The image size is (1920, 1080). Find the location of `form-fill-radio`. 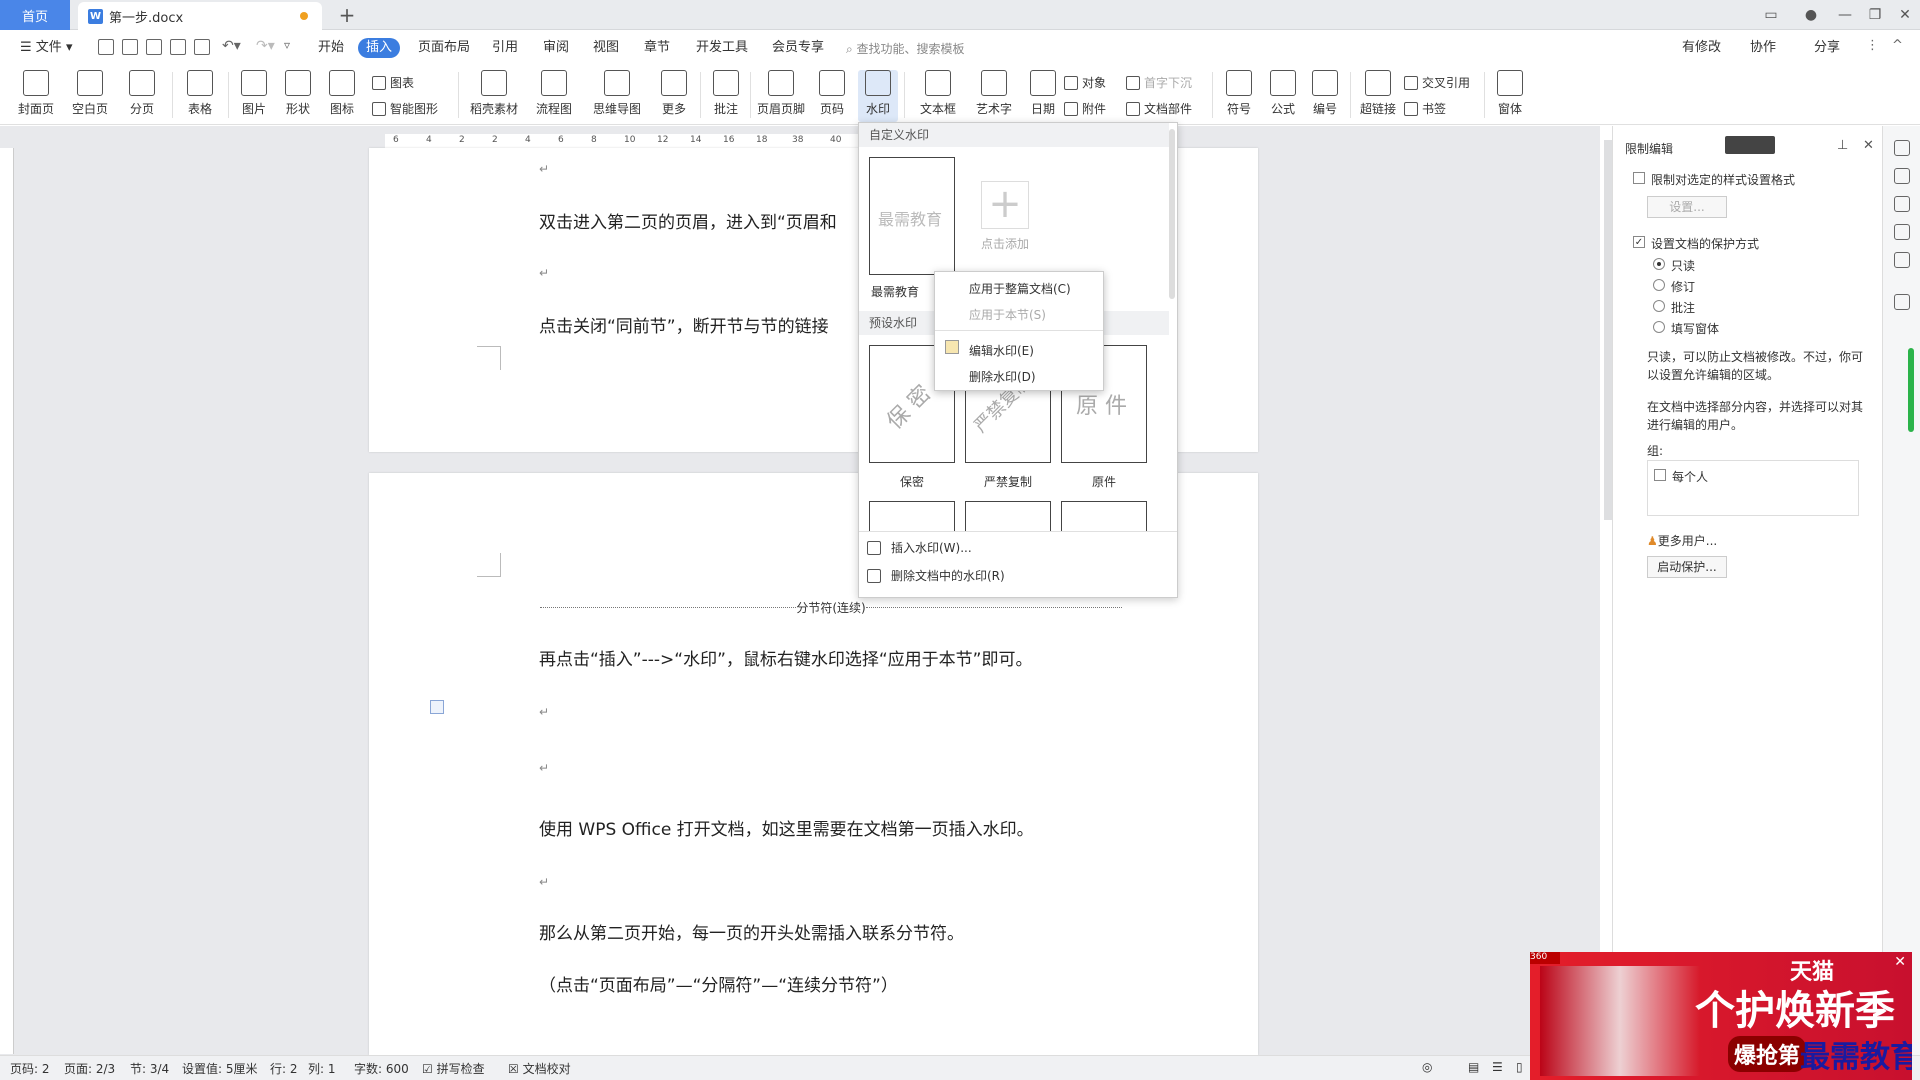

form-fill-radio is located at coordinates (1659, 327).